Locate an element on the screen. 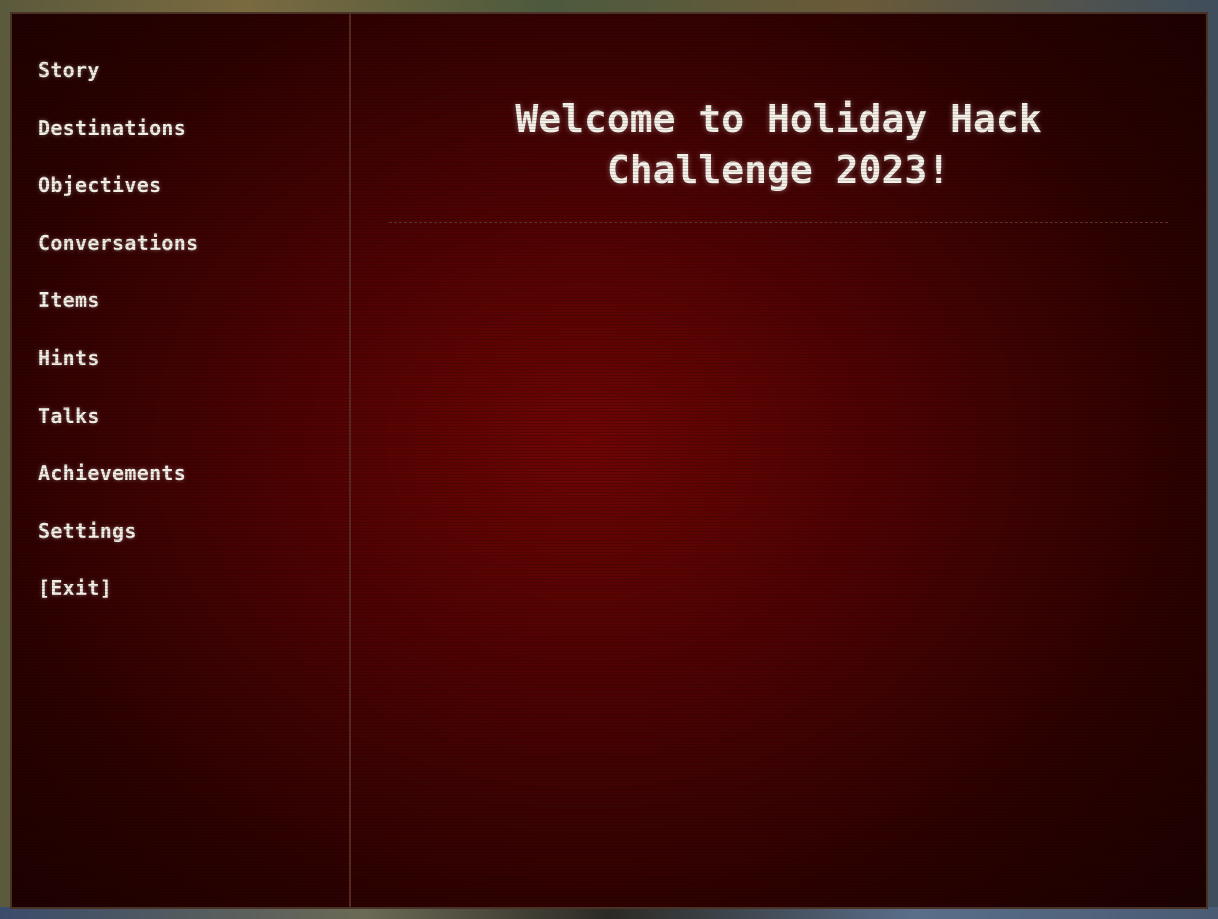 The image size is (1218, 919). menu-item-talks: Talks is located at coordinates (118, 431).